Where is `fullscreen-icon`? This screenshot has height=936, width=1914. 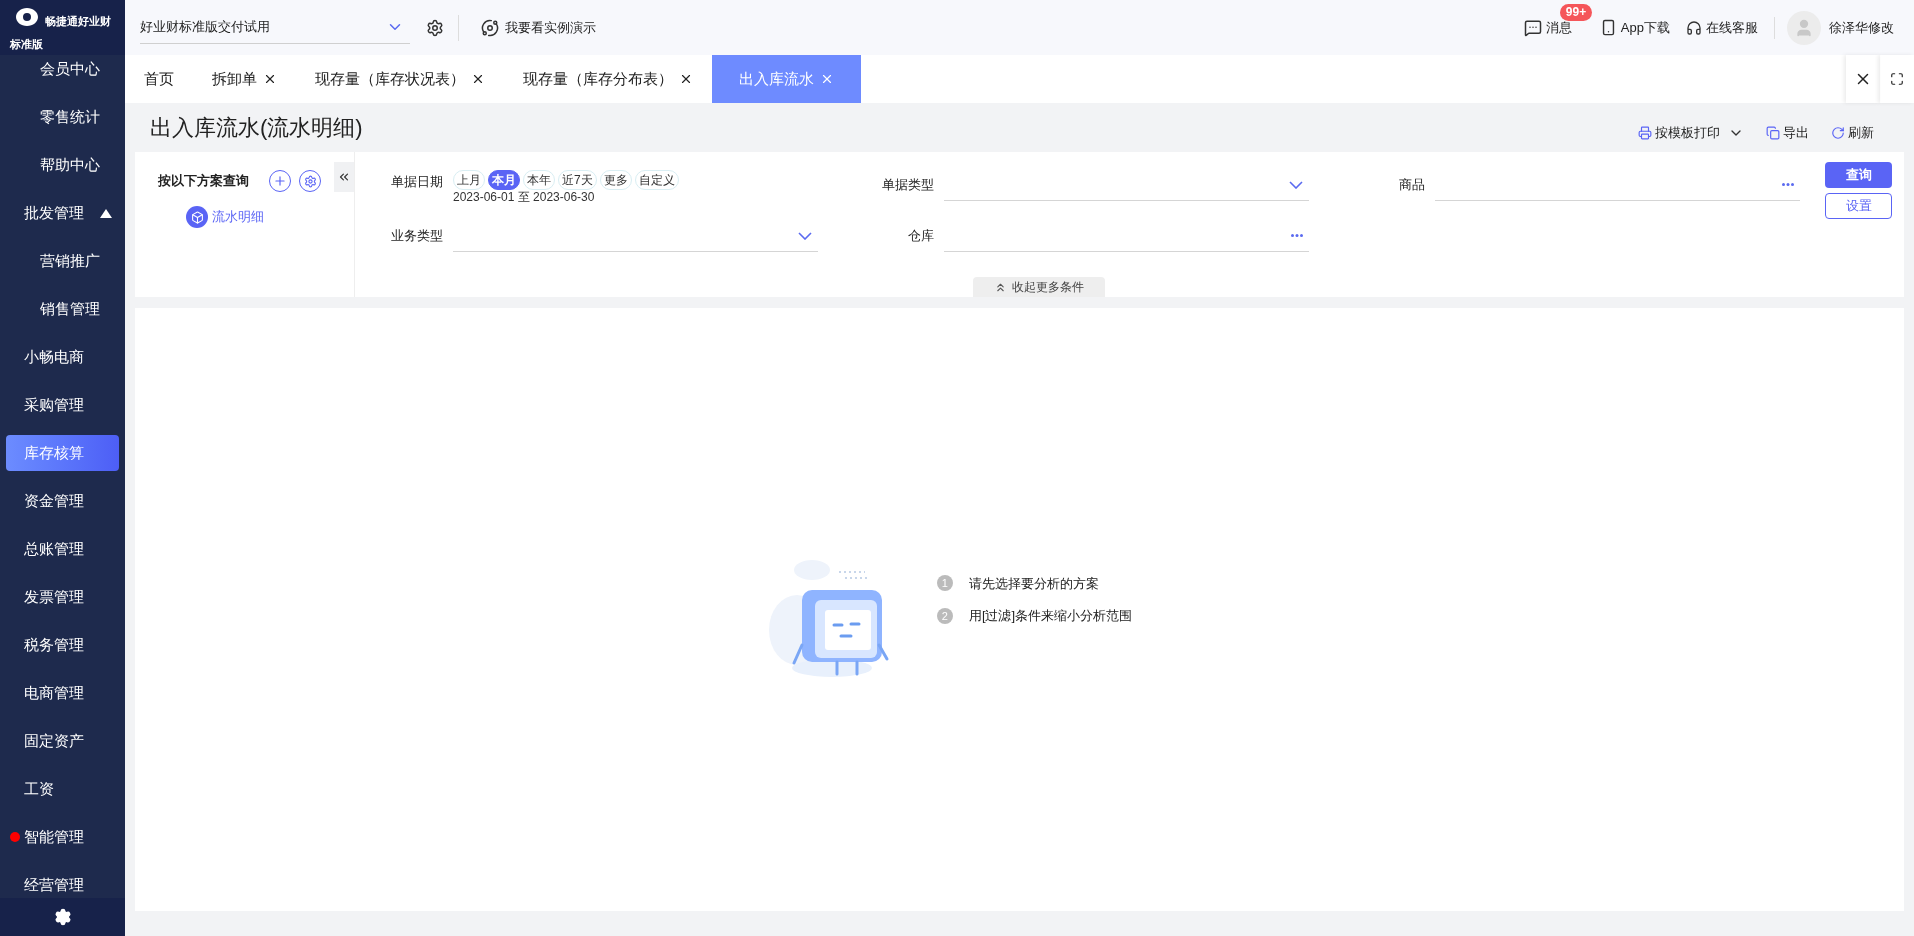 fullscreen-icon is located at coordinates (1897, 79).